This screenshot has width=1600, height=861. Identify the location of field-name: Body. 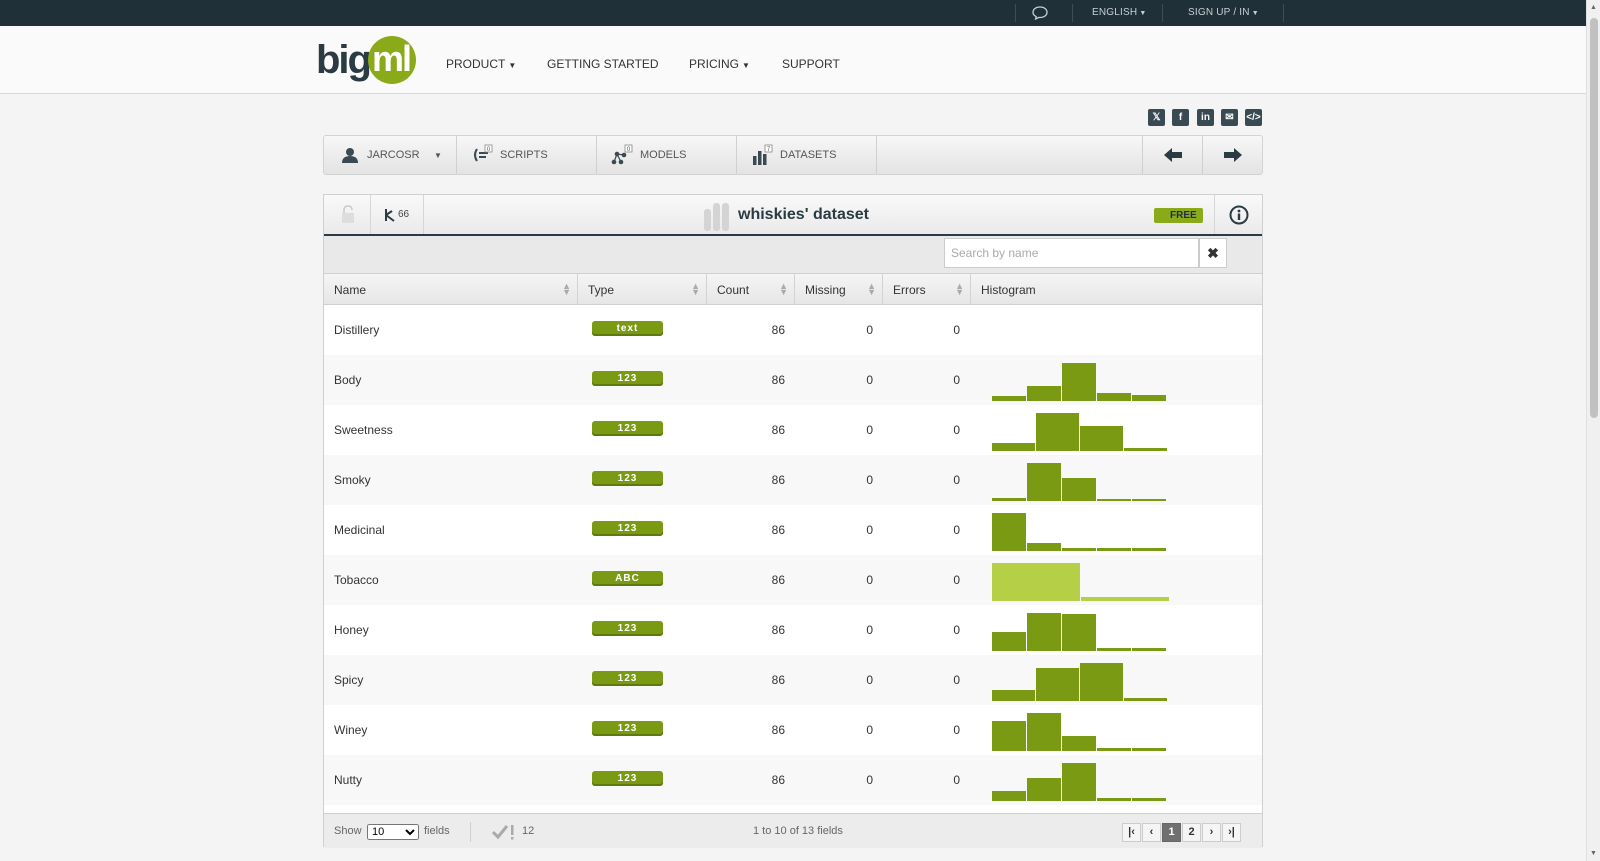
(347, 380).